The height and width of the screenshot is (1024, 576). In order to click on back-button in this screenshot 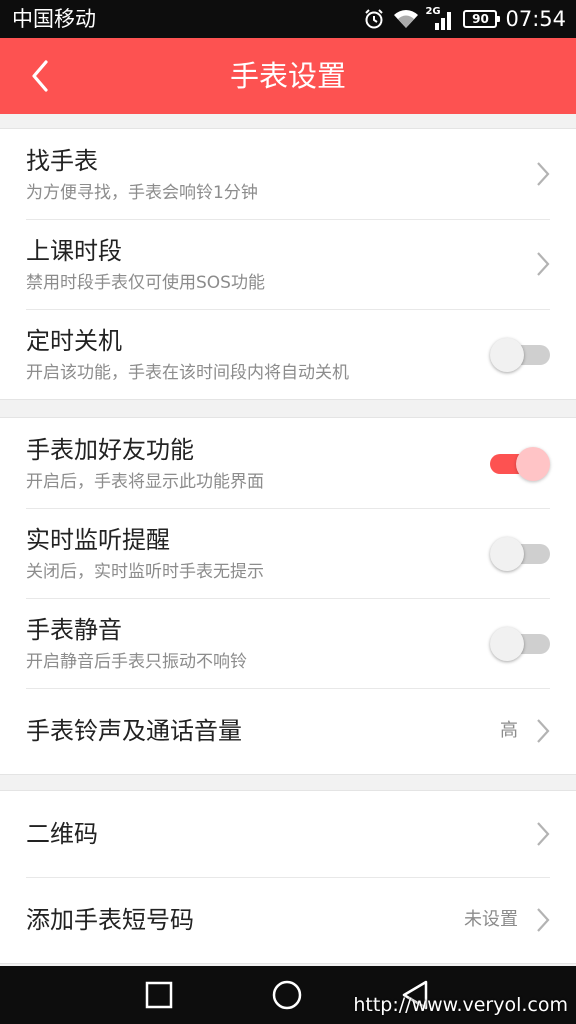, I will do `click(40, 76)`.